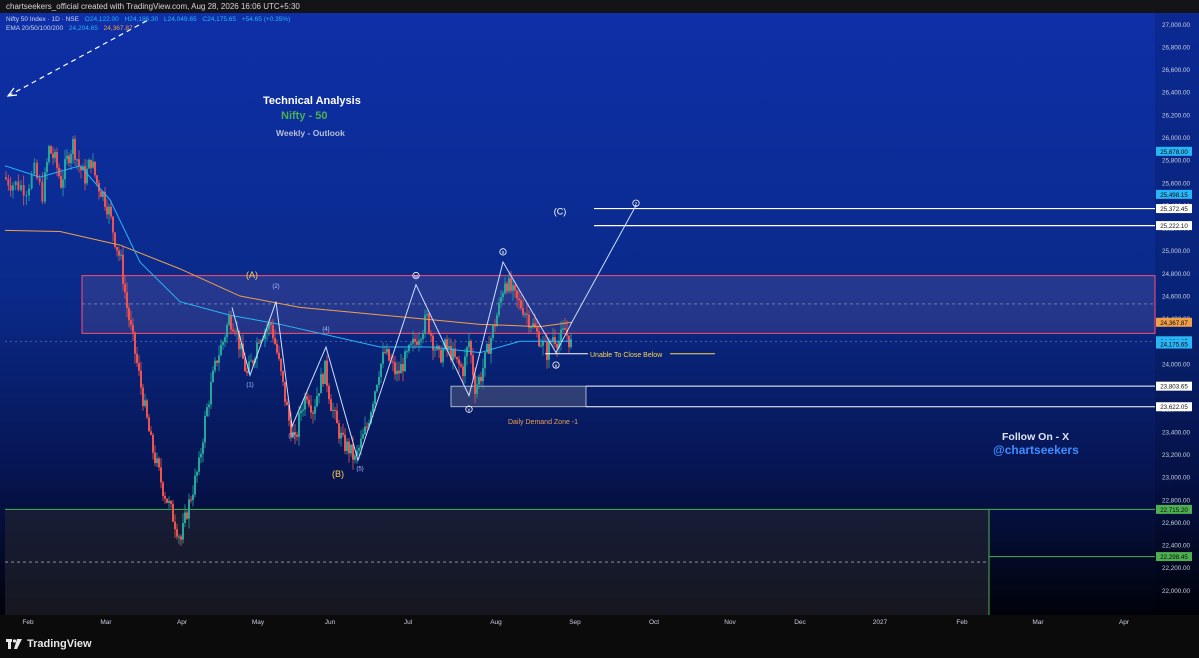  What do you see at coordinates (1036, 450) in the screenshot?
I see `twitter-handle: @chartseekers` at bounding box center [1036, 450].